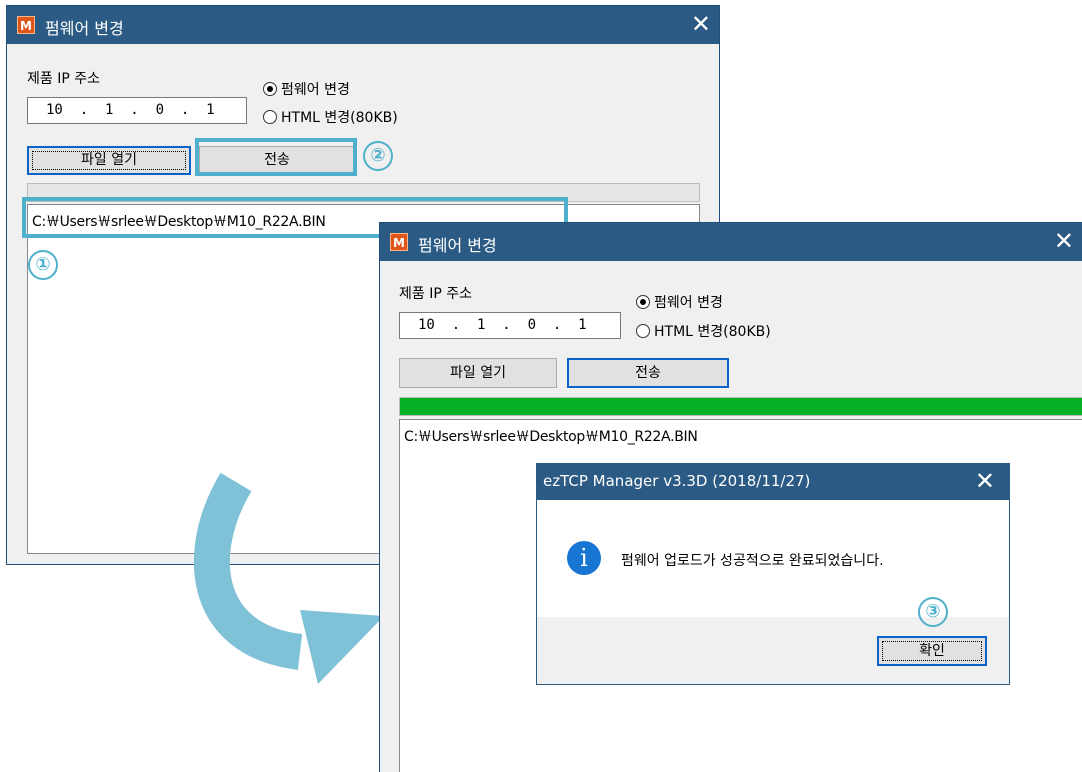 This screenshot has height=772, width=1082. I want to click on ip-address-input: 10 . 1 . 0 . 1, so click(510, 325).